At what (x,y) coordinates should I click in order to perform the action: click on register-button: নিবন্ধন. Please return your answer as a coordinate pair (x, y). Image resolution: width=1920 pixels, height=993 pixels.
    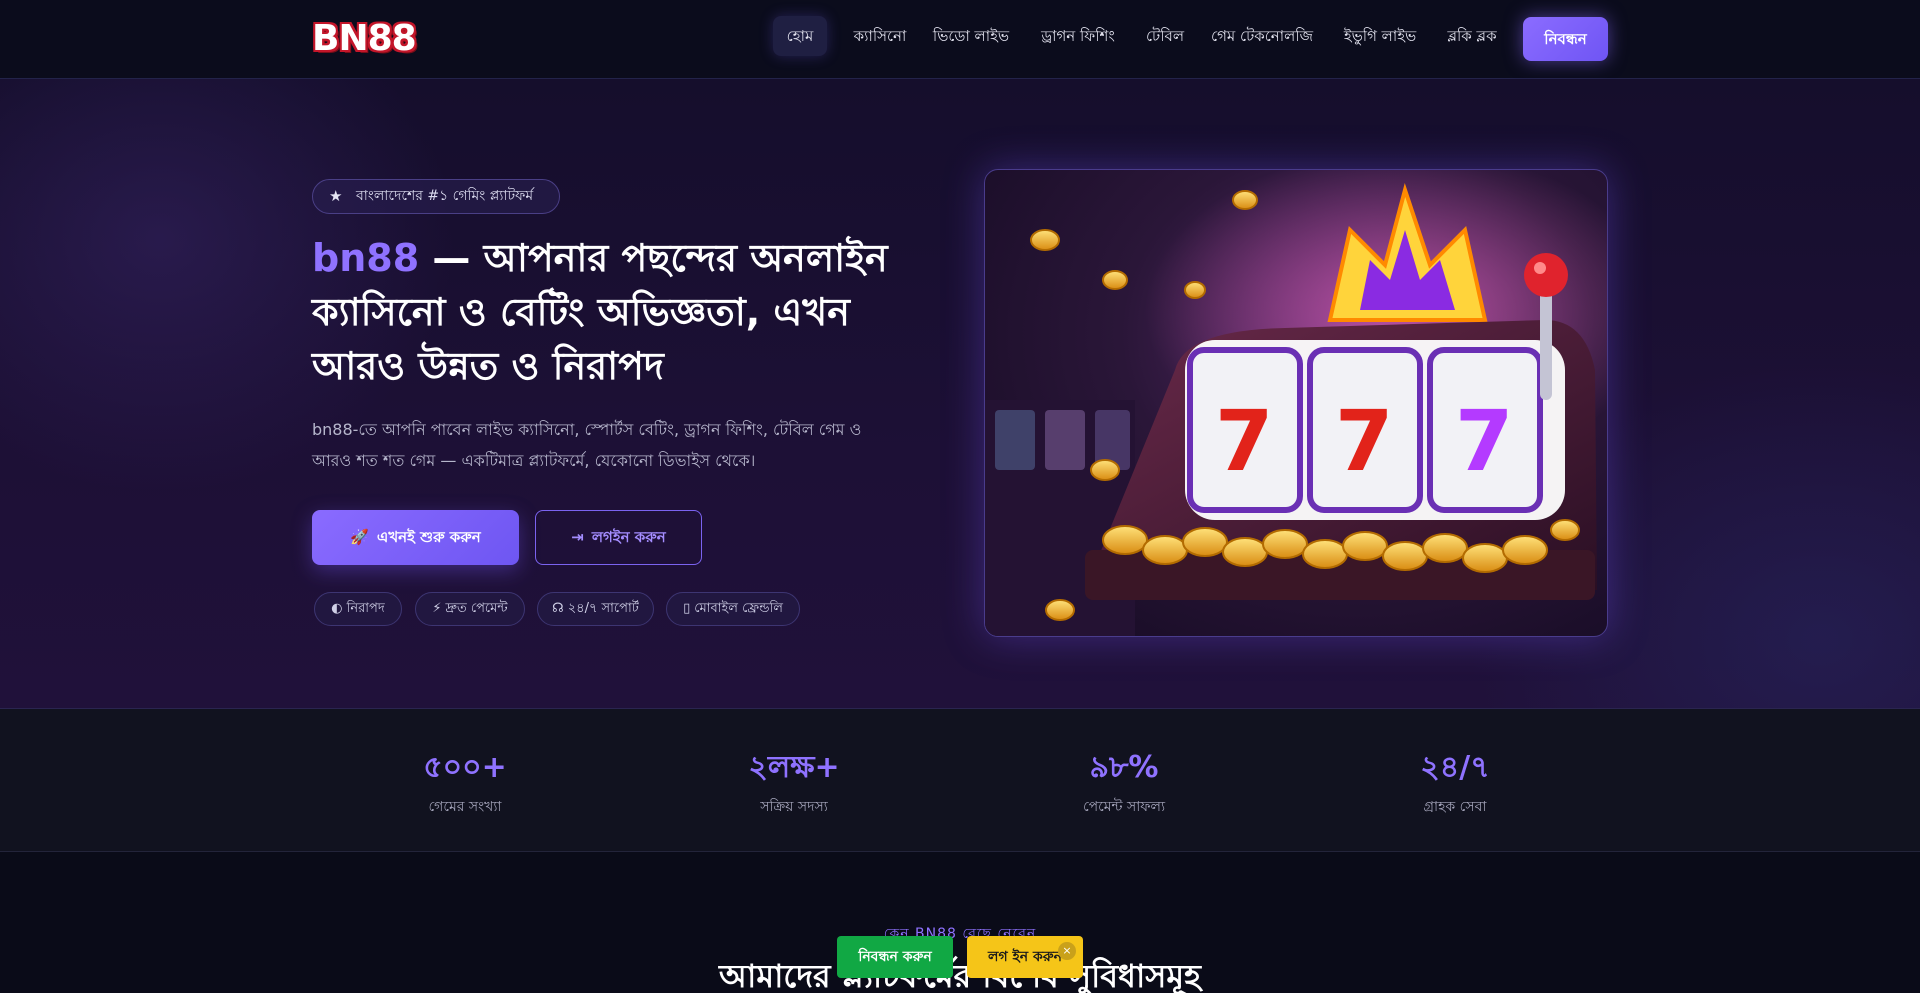
    Looking at the image, I should click on (1565, 39).